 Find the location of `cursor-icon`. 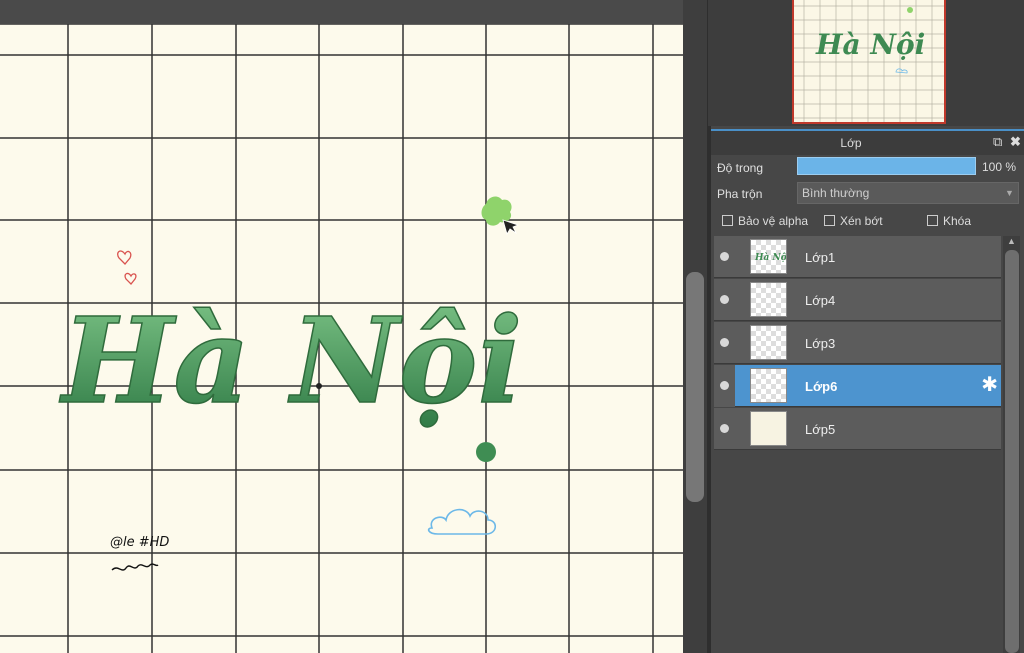

cursor-icon is located at coordinates (511, 227).